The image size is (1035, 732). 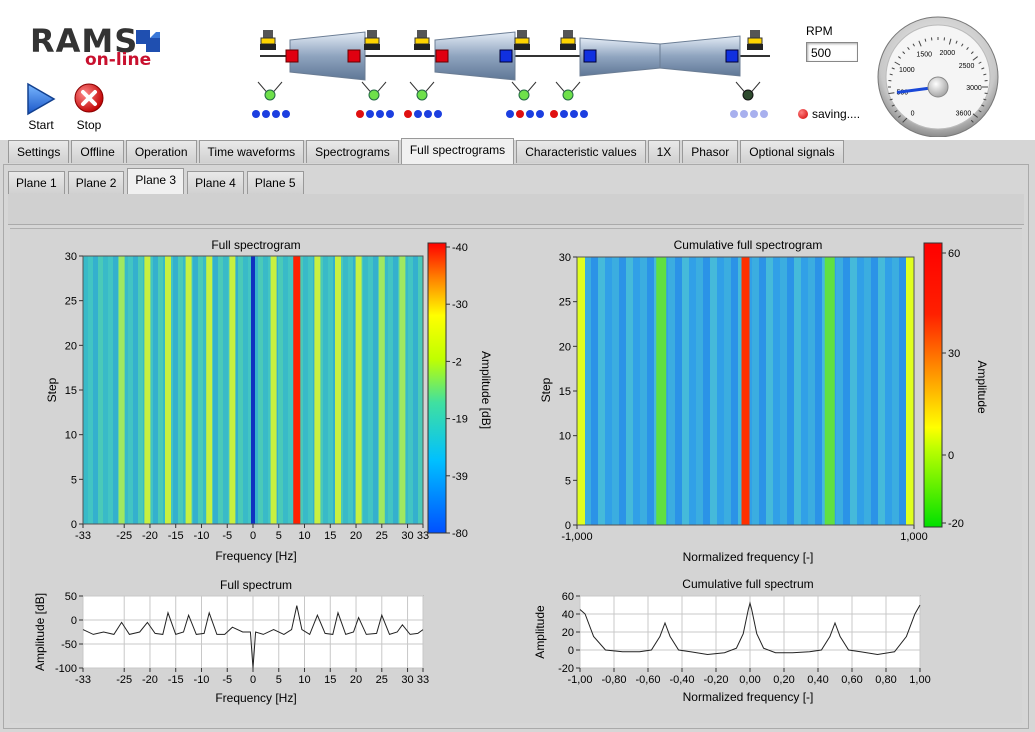 I want to click on start-button: Start, so click(x=41, y=107).